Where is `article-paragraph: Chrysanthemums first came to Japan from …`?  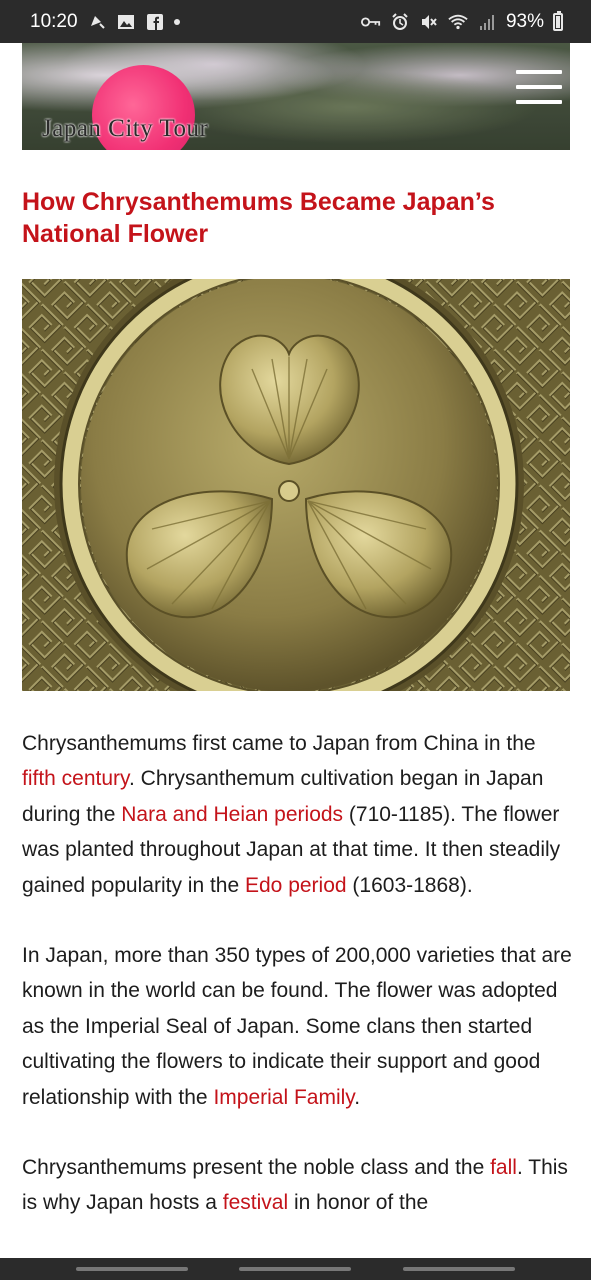
article-paragraph: Chrysanthemums first came to Japan from … is located at coordinates (298, 814).